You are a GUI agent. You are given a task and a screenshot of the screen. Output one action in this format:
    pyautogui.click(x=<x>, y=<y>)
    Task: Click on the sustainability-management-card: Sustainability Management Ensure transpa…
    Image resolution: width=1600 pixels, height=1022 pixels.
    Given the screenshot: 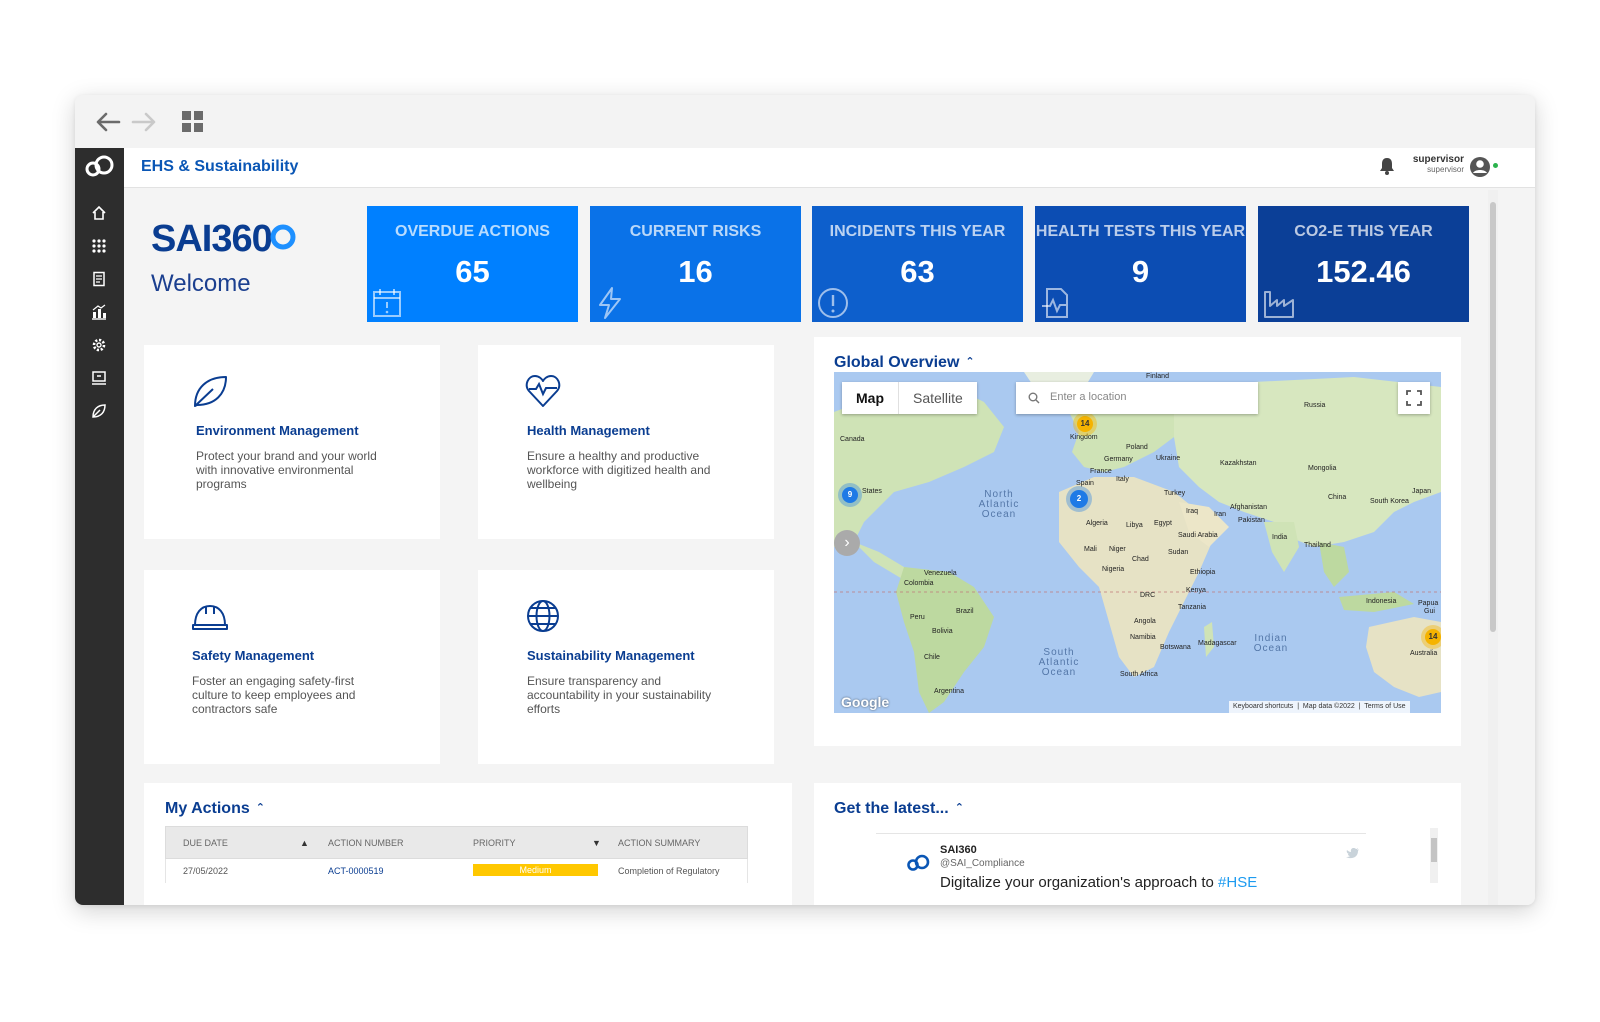 What is the action you would take?
    pyautogui.click(x=626, y=667)
    